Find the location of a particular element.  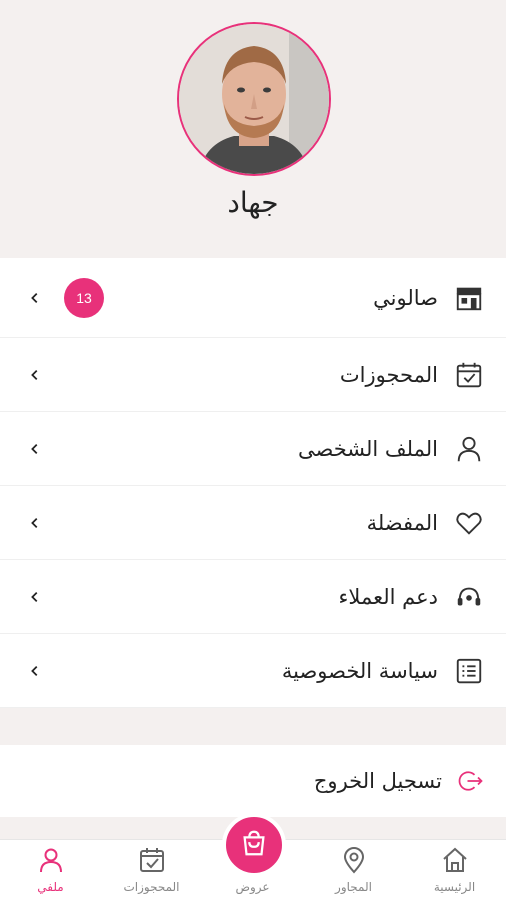

nav-label: الرئيسية is located at coordinates (454, 887).